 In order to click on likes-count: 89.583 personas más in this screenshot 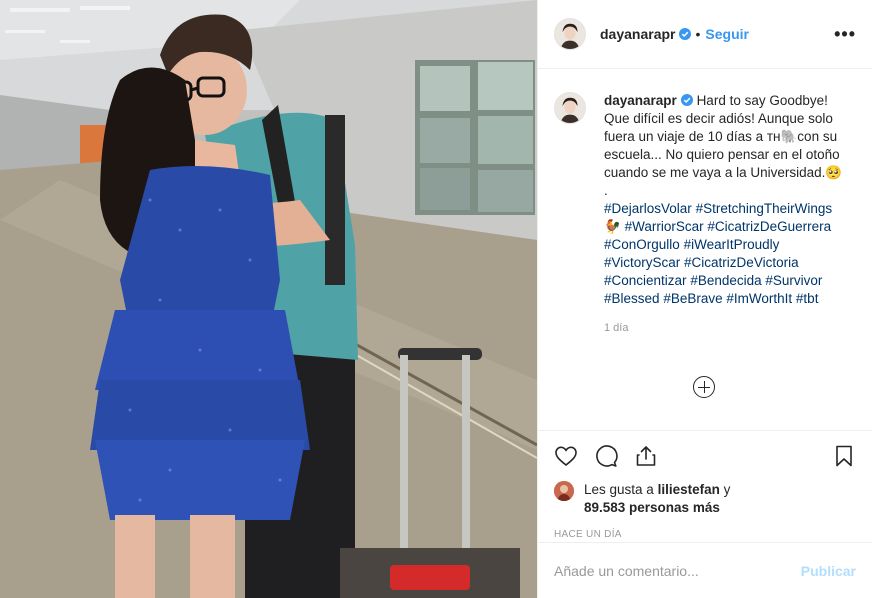, I will do `click(652, 507)`.